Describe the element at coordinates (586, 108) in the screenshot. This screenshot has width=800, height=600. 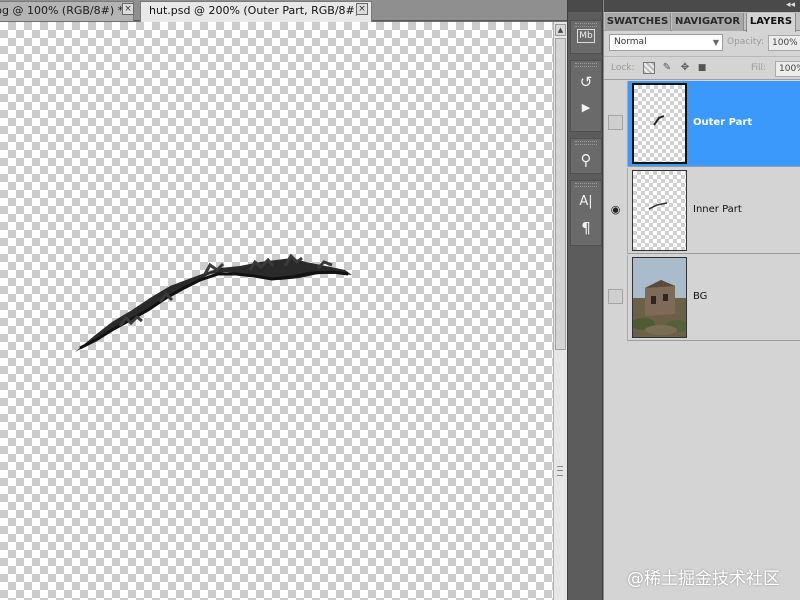
I see `actions-icon: ▶` at that location.